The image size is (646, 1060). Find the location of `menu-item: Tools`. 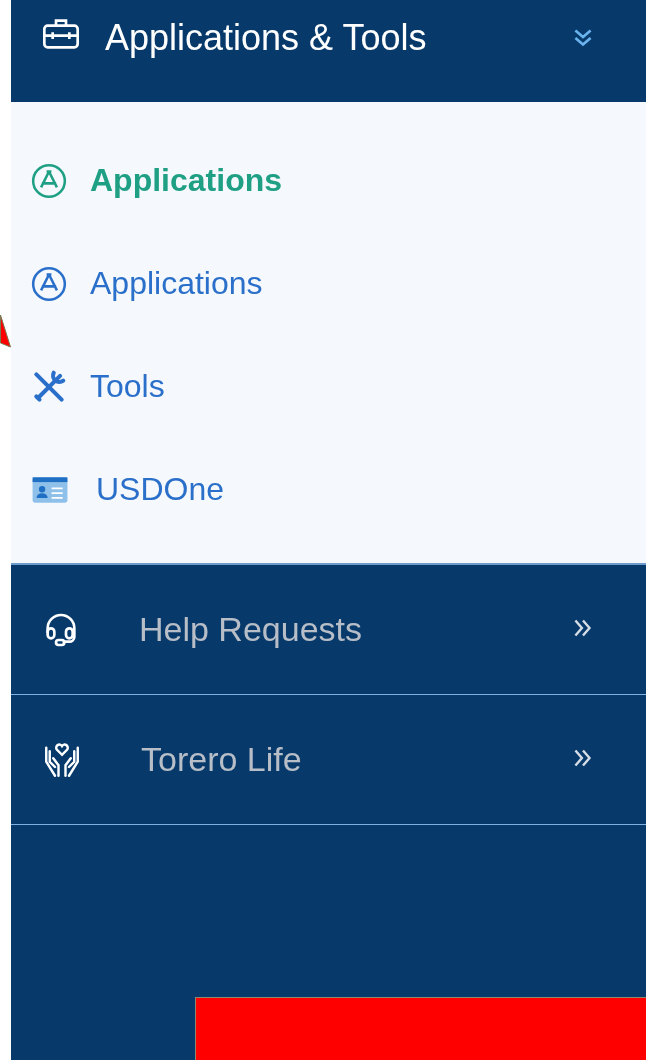

menu-item: Tools is located at coordinates (91, 386).